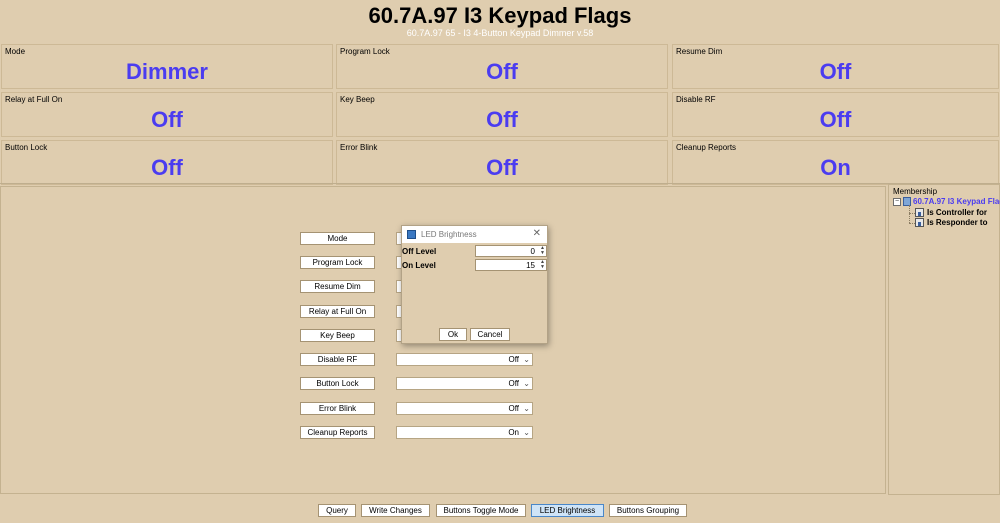 This screenshot has width=1000, height=523. What do you see at coordinates (464, 408) in the screenshot?
I see `error-blink-select: Off ⌄` at bounding box center [464, 408].